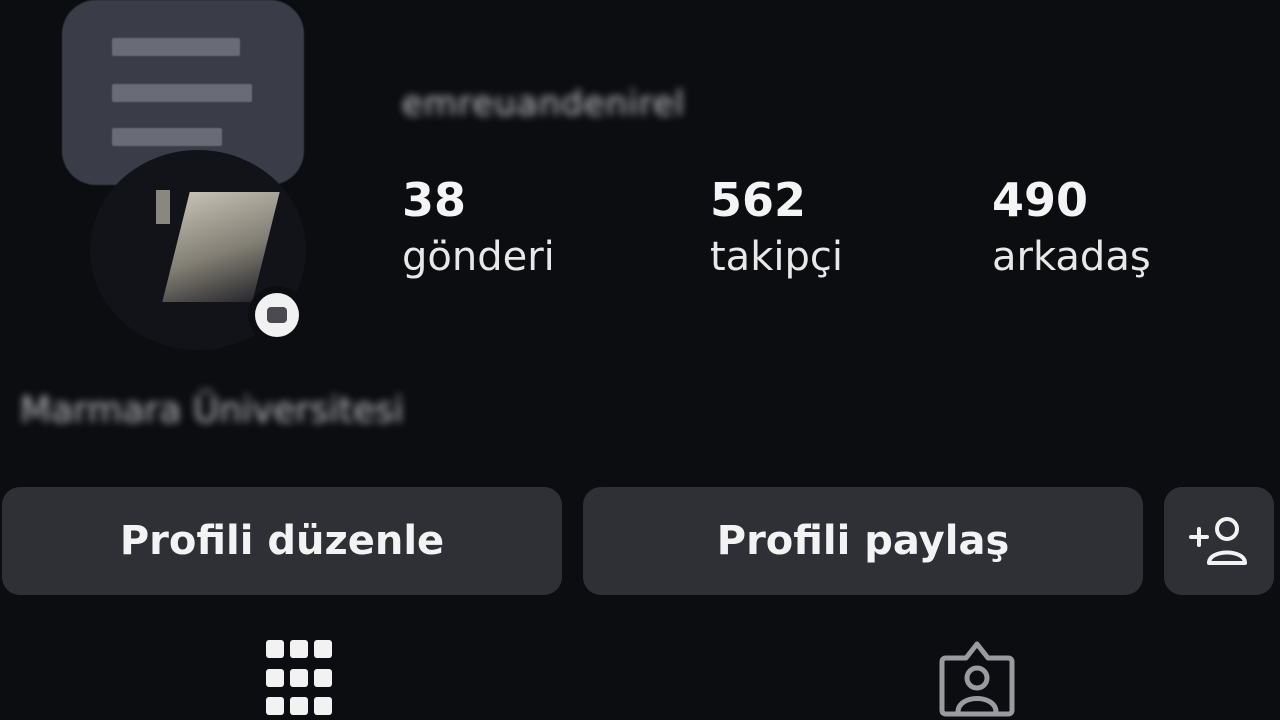 This screenshot has height=720, width=1280. I want to click on posts-stat: 38 gönderi, so click(478, 228).